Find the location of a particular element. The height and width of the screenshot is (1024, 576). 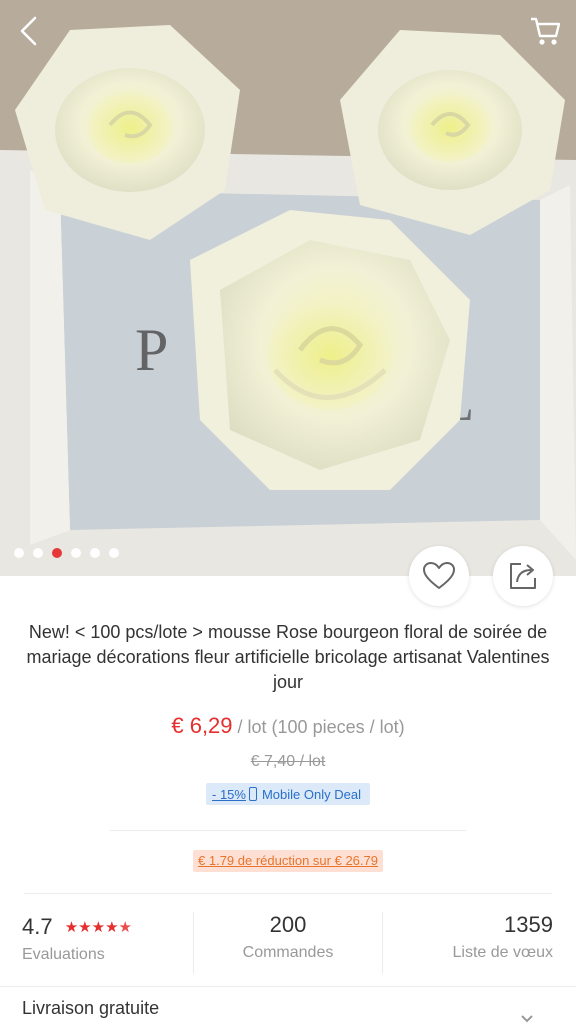

back-button is located at coordinates (30, 31).